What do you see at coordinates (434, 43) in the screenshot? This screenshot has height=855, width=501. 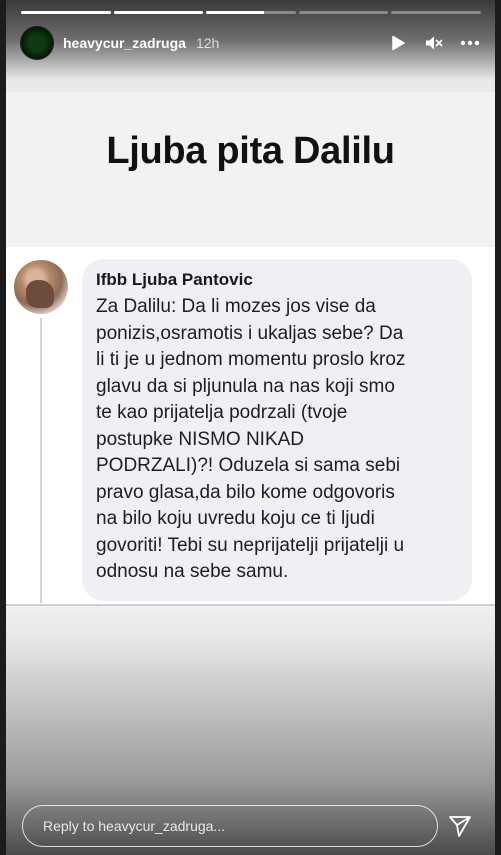 I see `mute-icon` at bounding box center [434, 43].